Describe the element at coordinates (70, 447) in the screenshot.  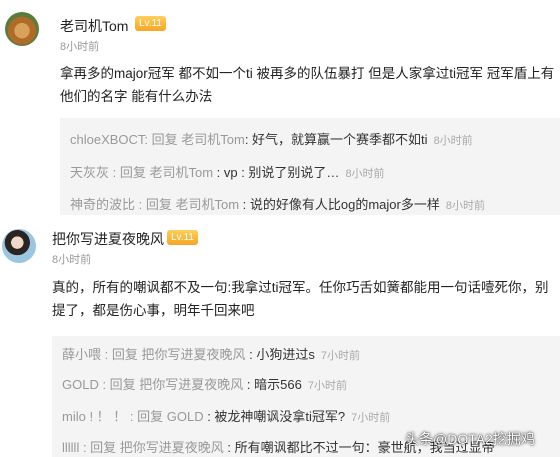
I see `reply-author: llllll` at that location.